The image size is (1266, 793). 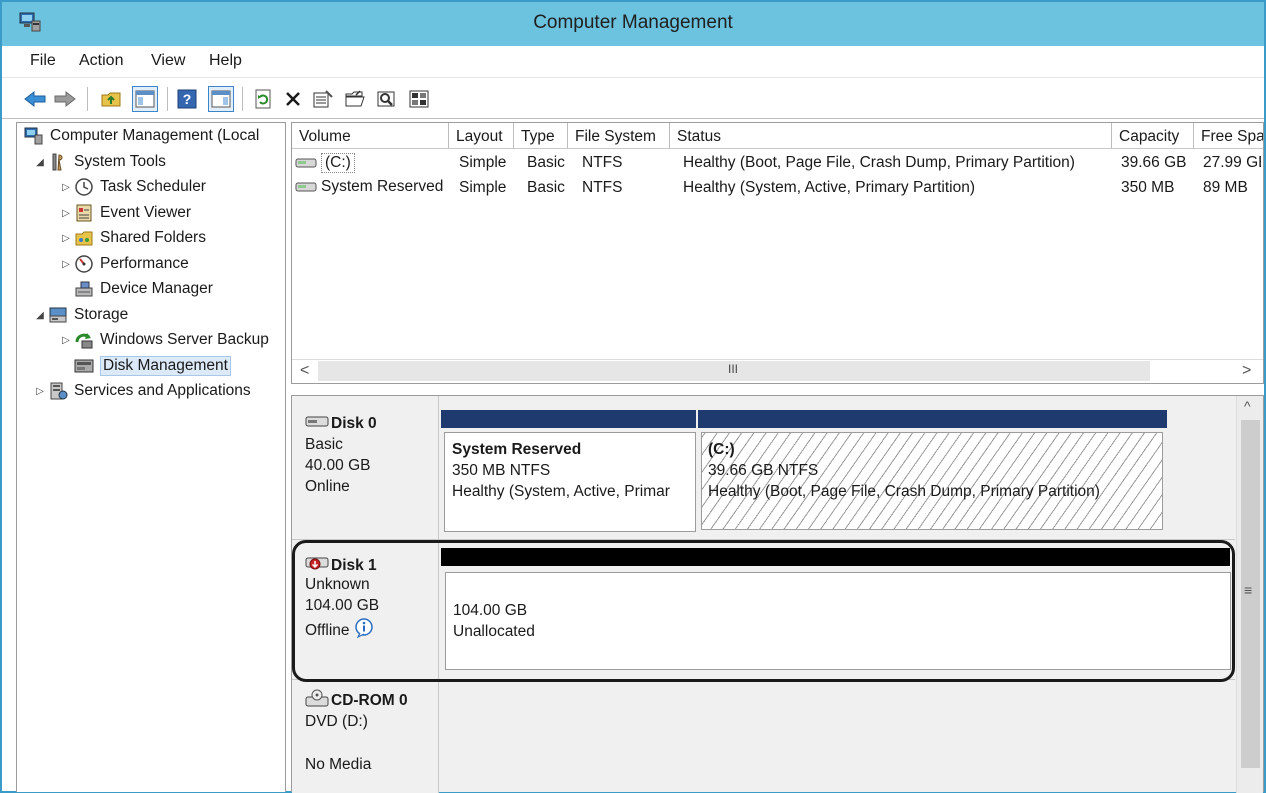 I want to click on disk-1-label-panel: Disk 1 Unknown 104.00 GB Offline, so click(x=365, y=609).